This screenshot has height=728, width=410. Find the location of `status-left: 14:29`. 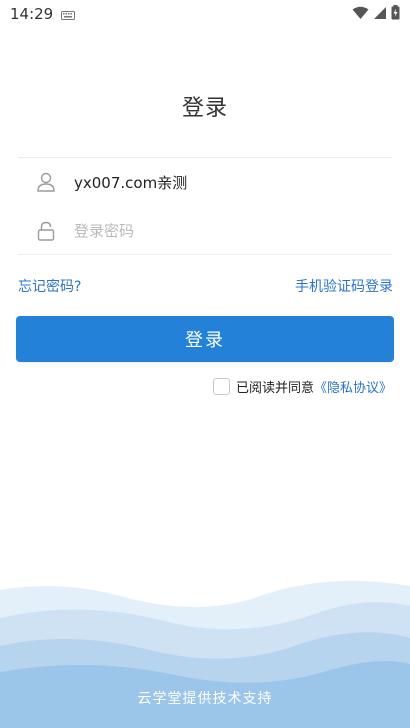

status-left: 14:29 is located at coordinates (43, 14).